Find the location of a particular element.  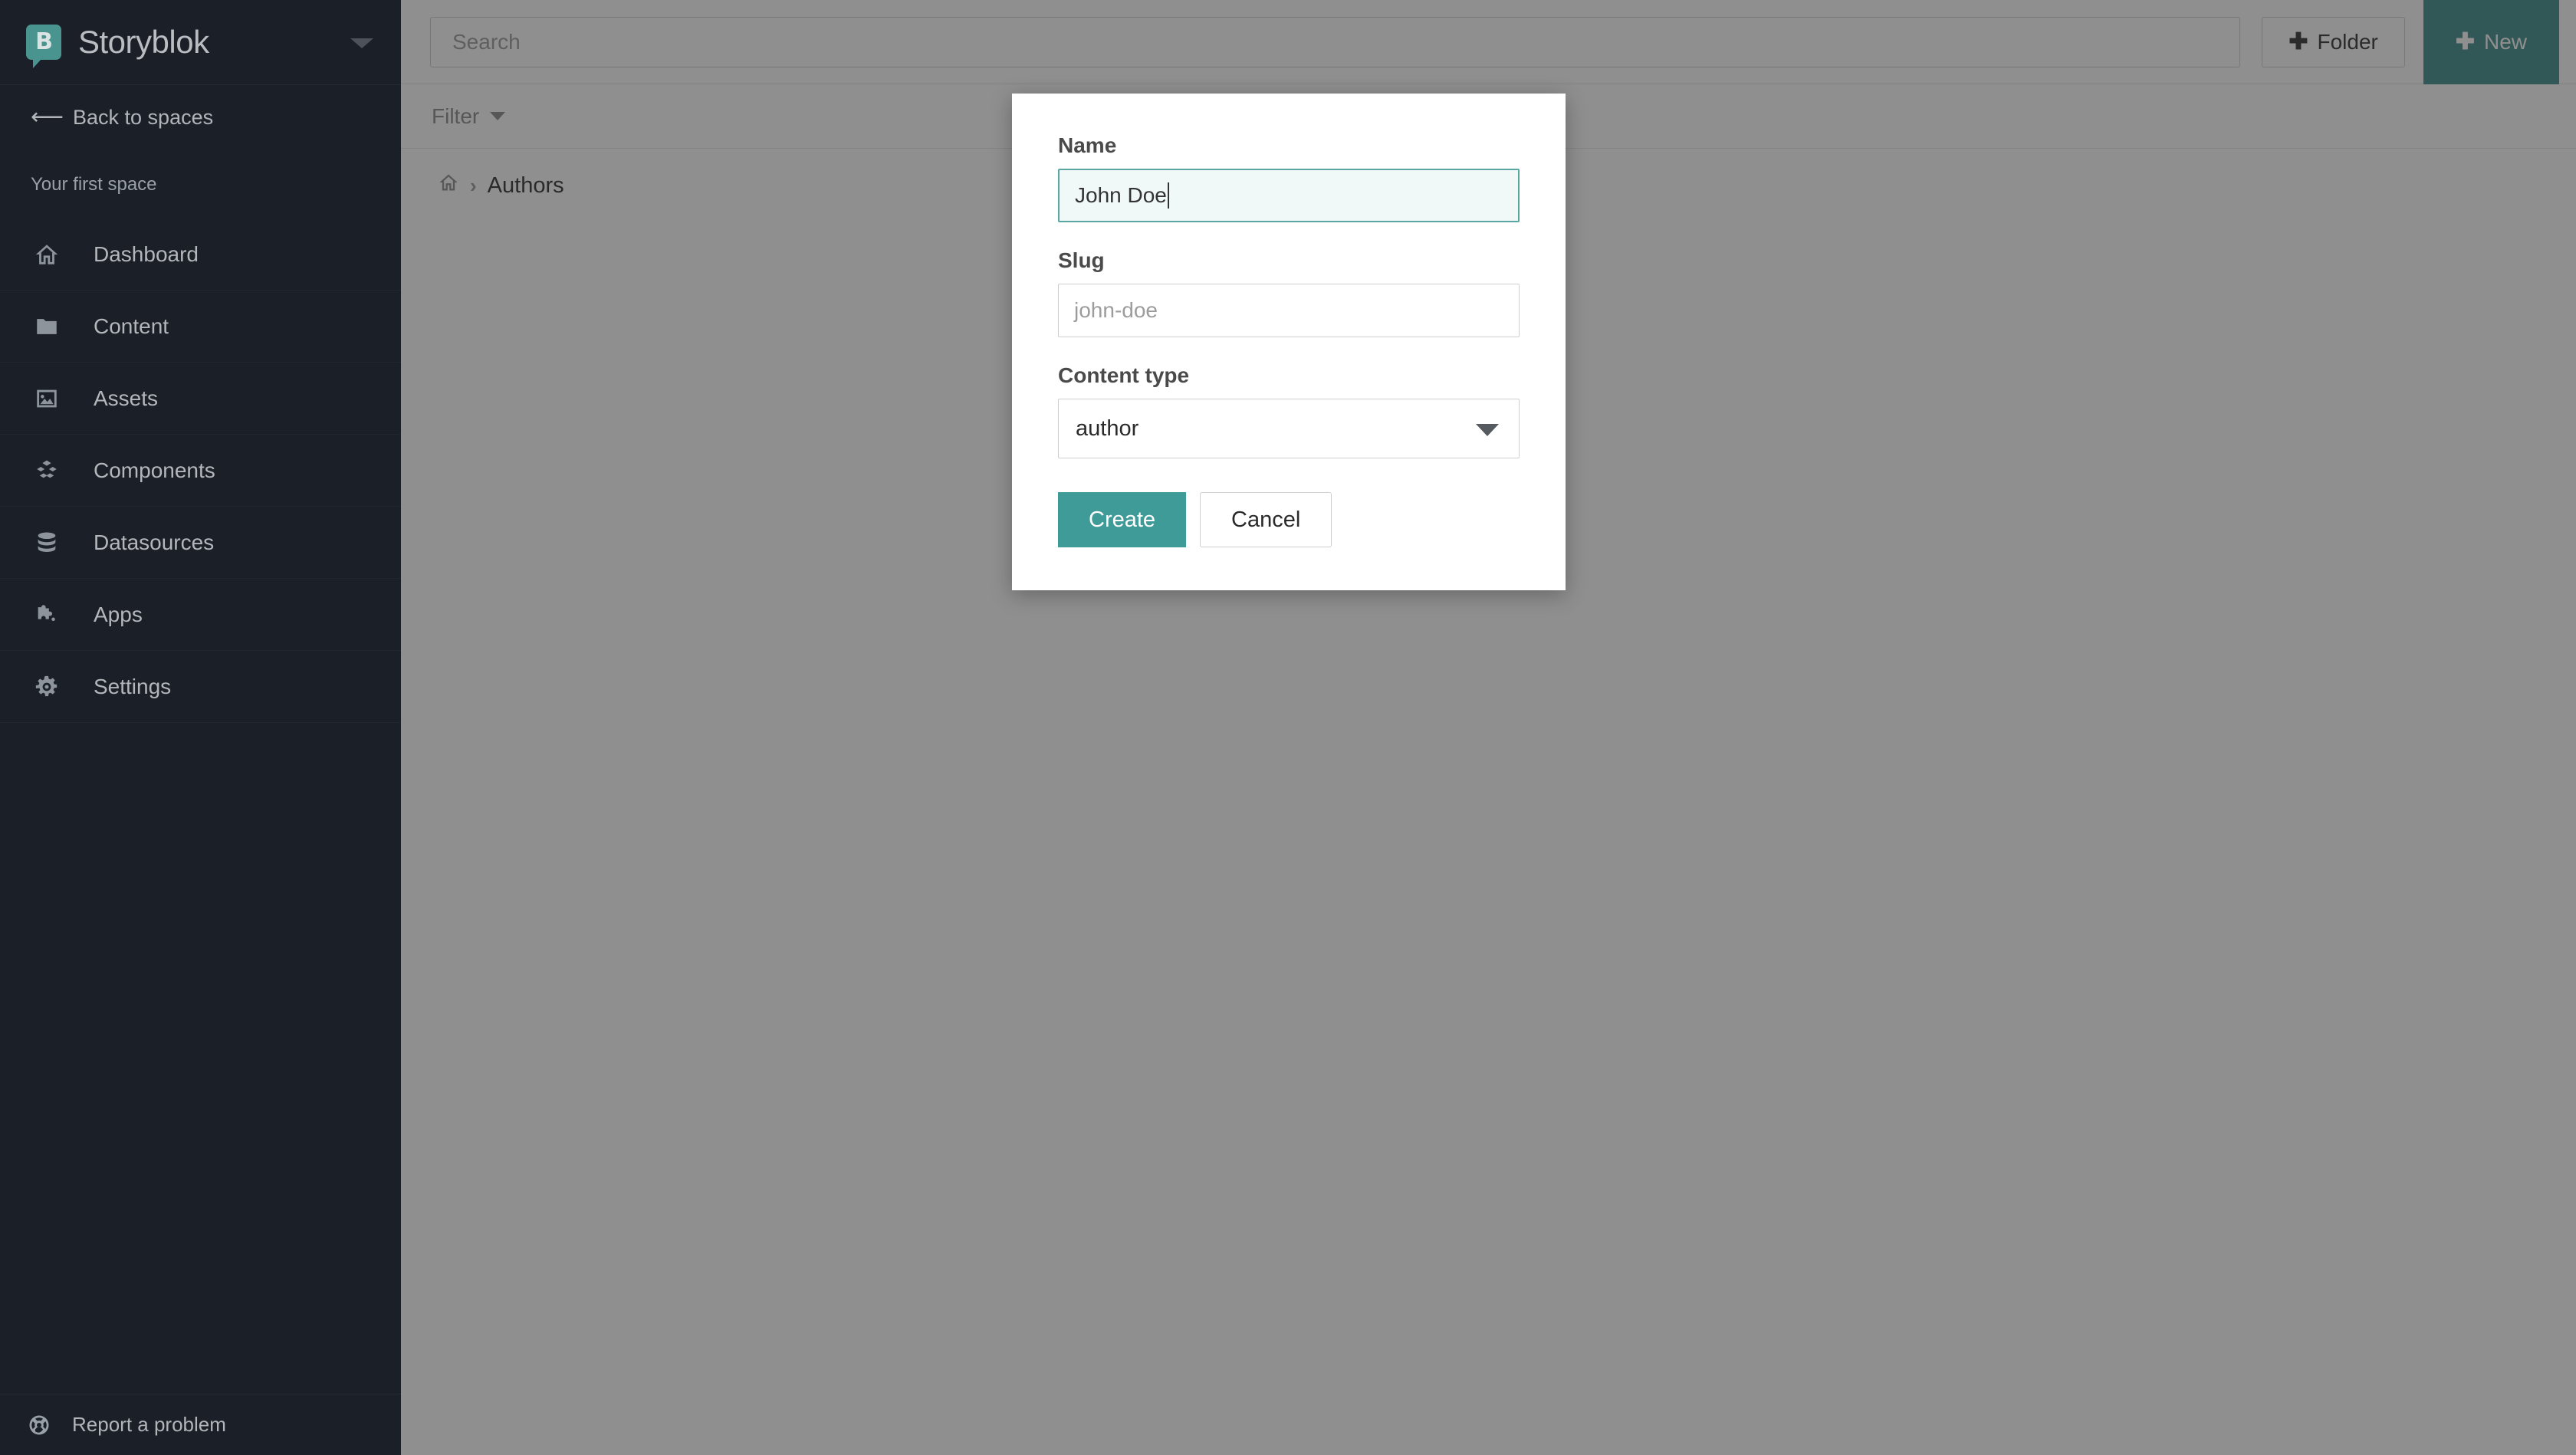

sidebar-item-label: Components is located at coordinates (154, 470).